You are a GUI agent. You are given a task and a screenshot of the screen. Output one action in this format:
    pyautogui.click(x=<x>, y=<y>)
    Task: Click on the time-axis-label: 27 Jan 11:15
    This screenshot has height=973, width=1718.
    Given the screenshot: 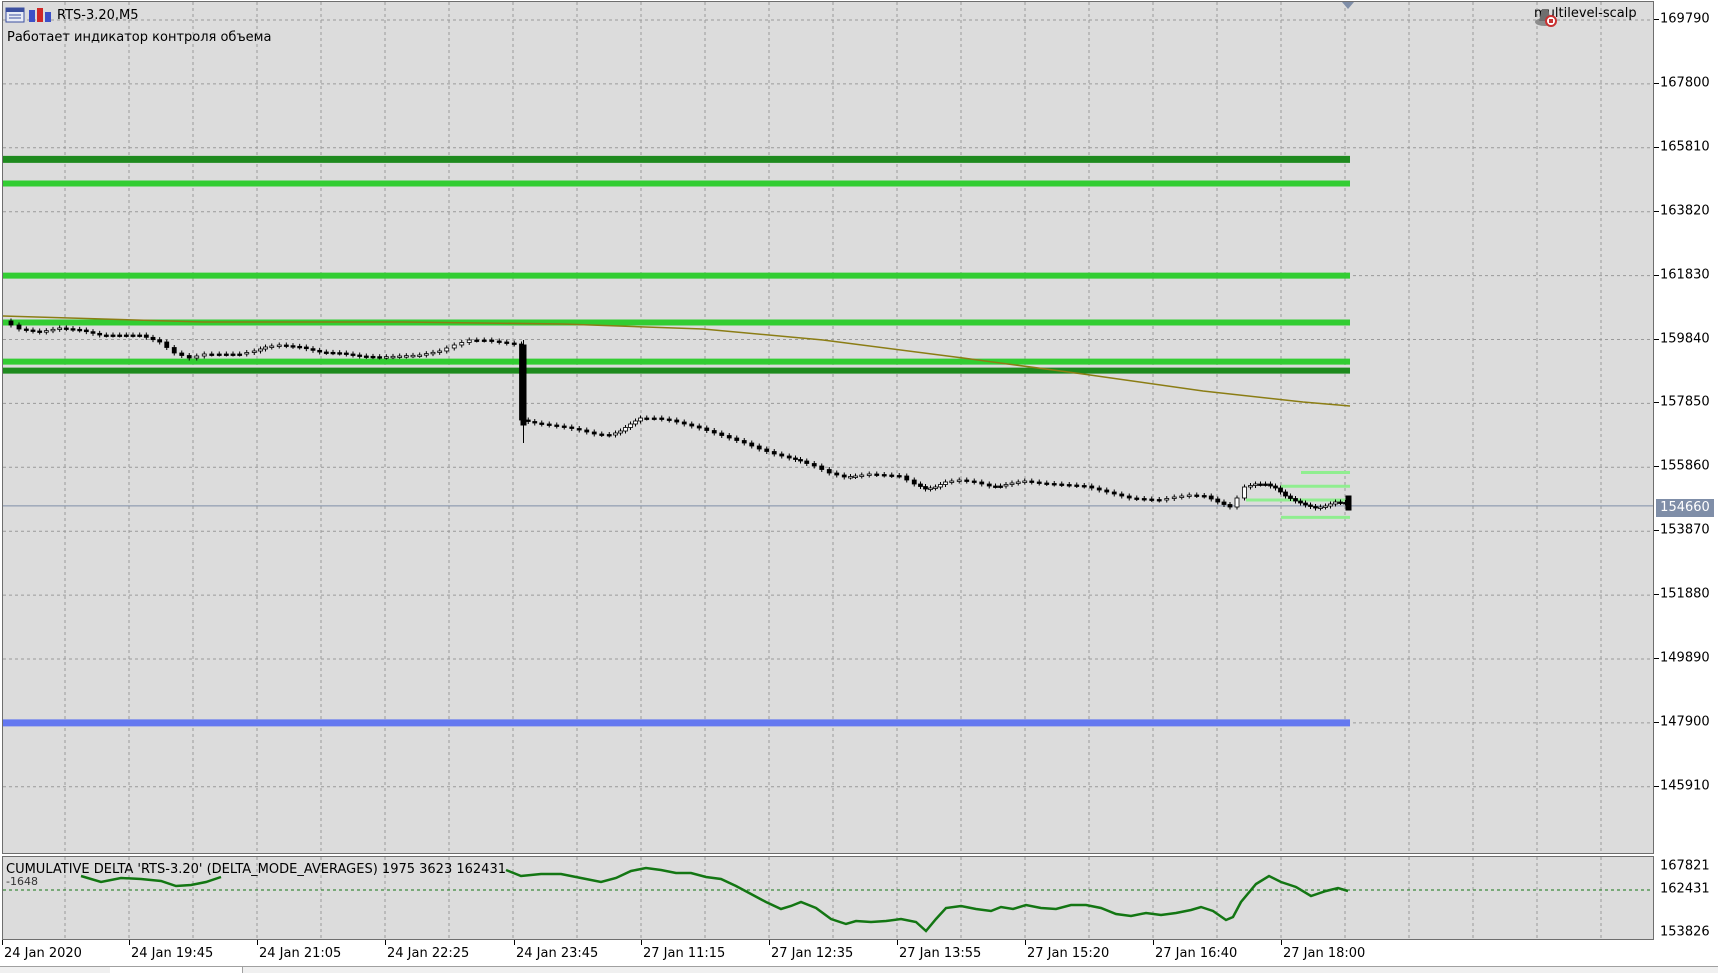 What is the action you would take?
    pyautogui.click(x=684, y=953)
    